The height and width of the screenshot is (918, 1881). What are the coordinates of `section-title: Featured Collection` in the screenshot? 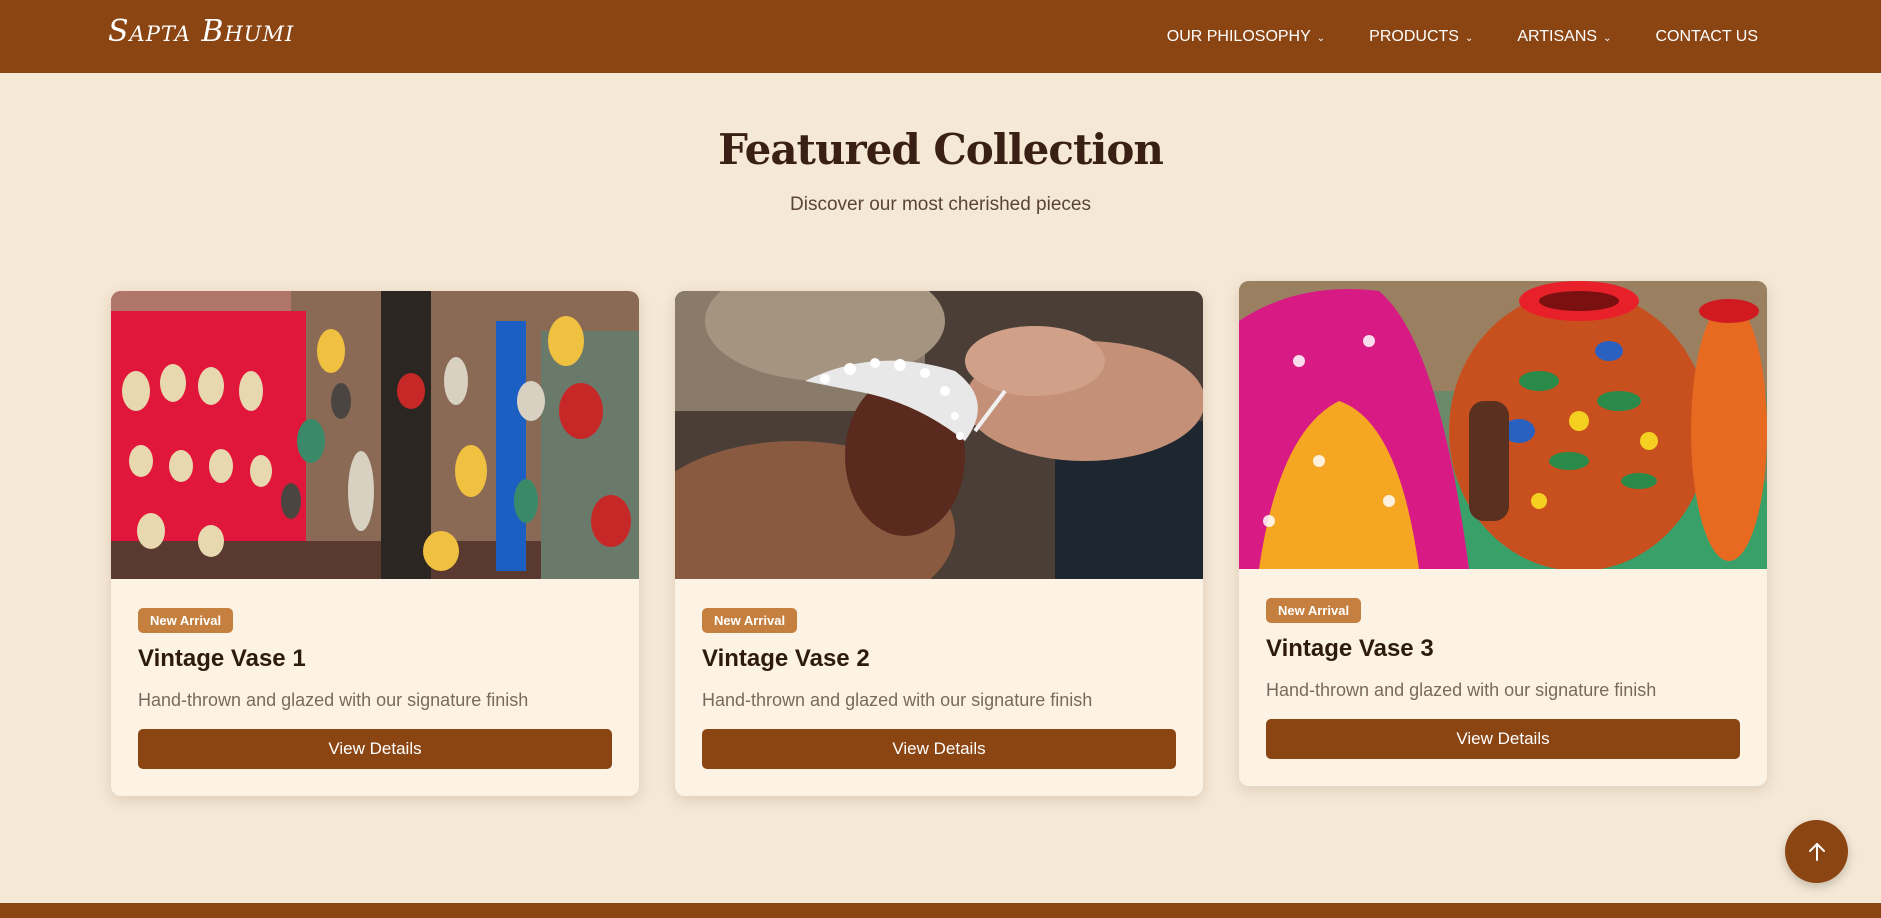 It's located at (941, 149).